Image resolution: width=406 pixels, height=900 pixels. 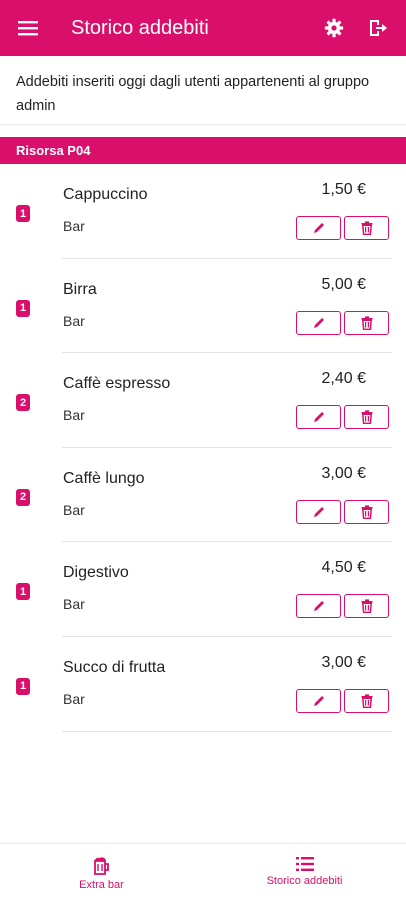 I want to click on menu-icon, so click(x=28, y=28).